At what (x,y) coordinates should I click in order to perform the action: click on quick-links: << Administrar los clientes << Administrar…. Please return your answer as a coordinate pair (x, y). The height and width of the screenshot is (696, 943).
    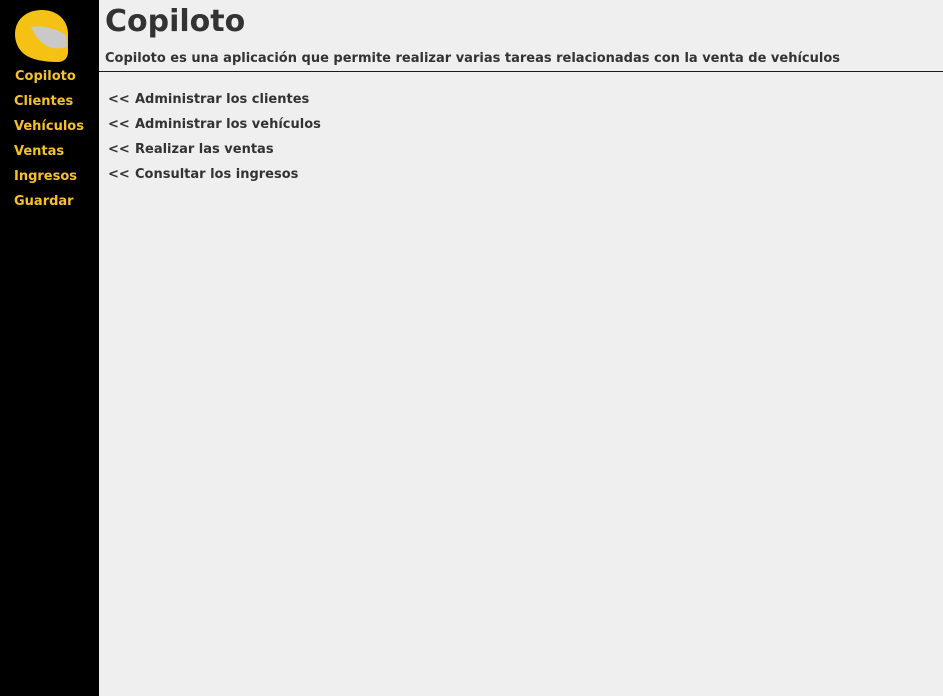
    Looking at the image, I should click on (214, 140).